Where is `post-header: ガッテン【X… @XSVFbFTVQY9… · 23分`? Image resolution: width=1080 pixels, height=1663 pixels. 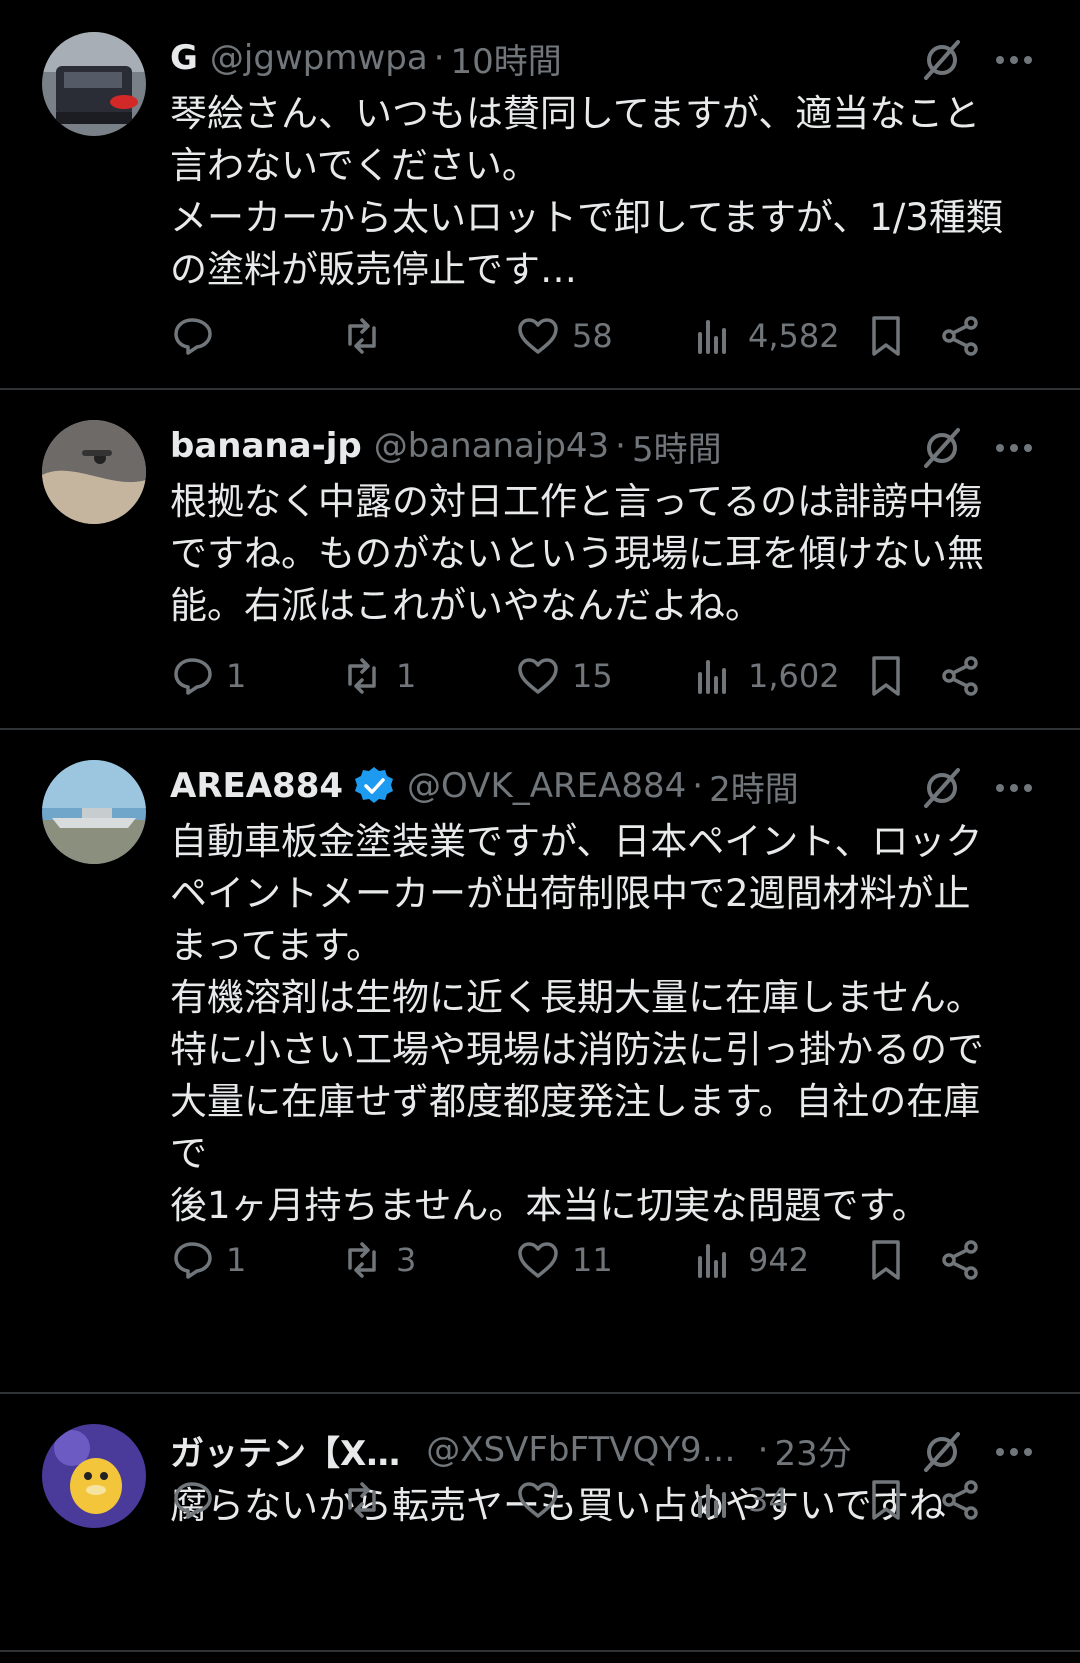 post-header: ガッテン【X… @XSVFbFTVQY9… · 23分 is located at coordinates (511, 1450).